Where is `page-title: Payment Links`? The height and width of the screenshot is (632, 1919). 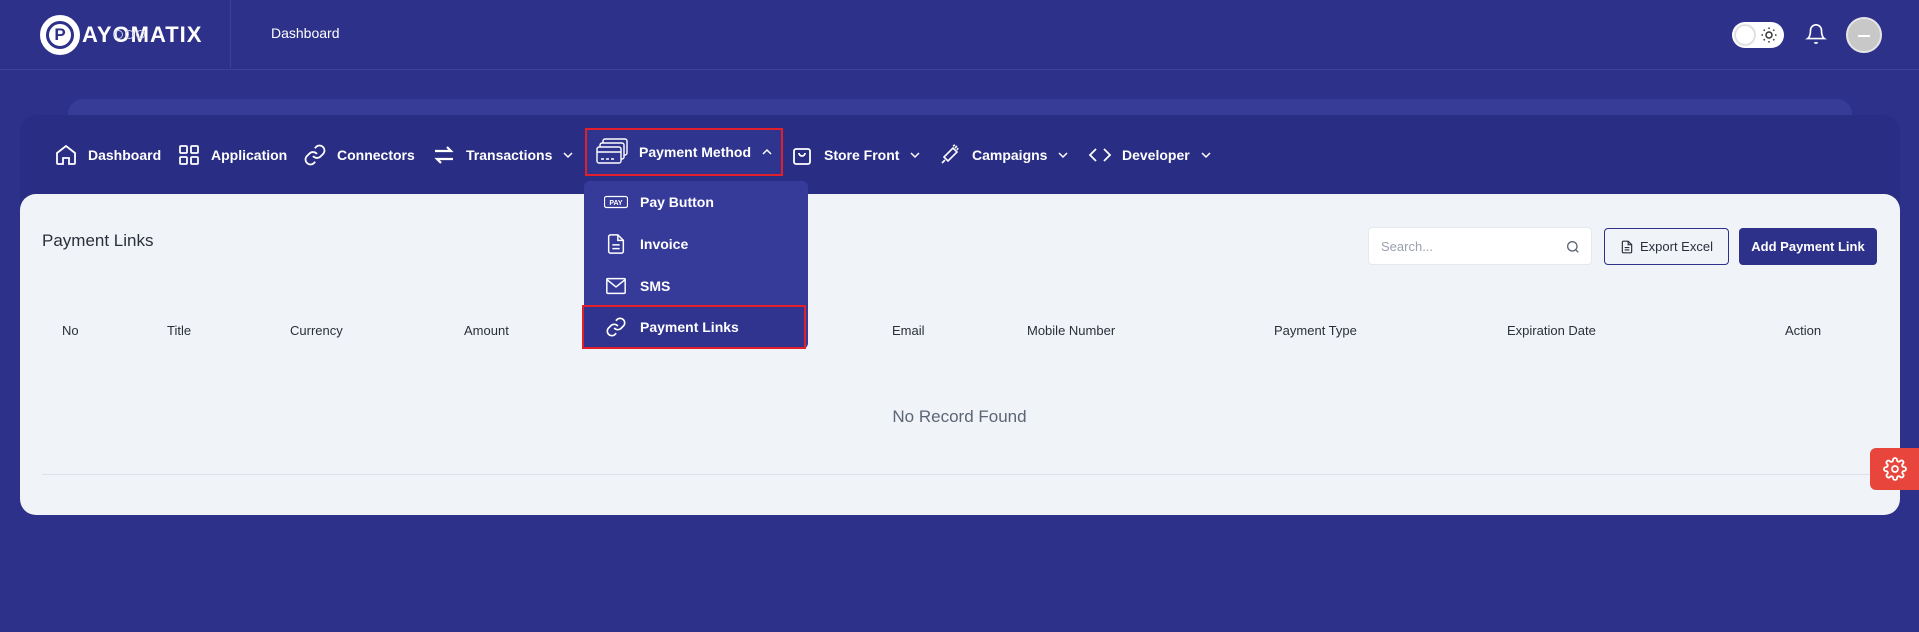
page-title: Payment Links is located at coordinates (98, 240).